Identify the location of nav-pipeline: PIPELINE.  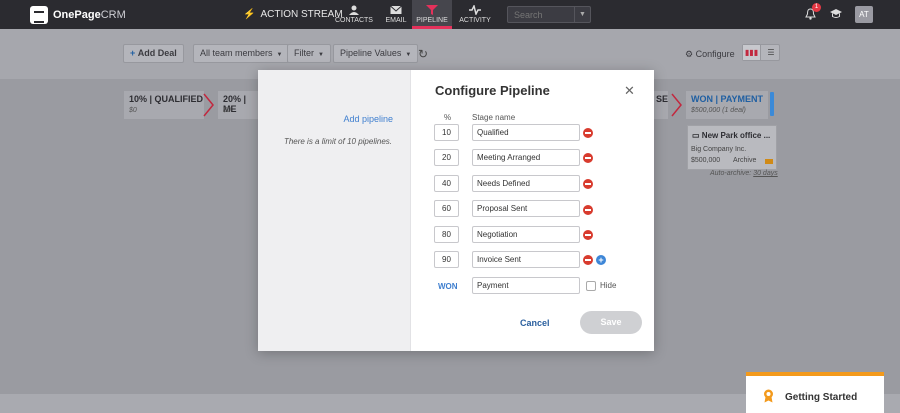
(432, 14).